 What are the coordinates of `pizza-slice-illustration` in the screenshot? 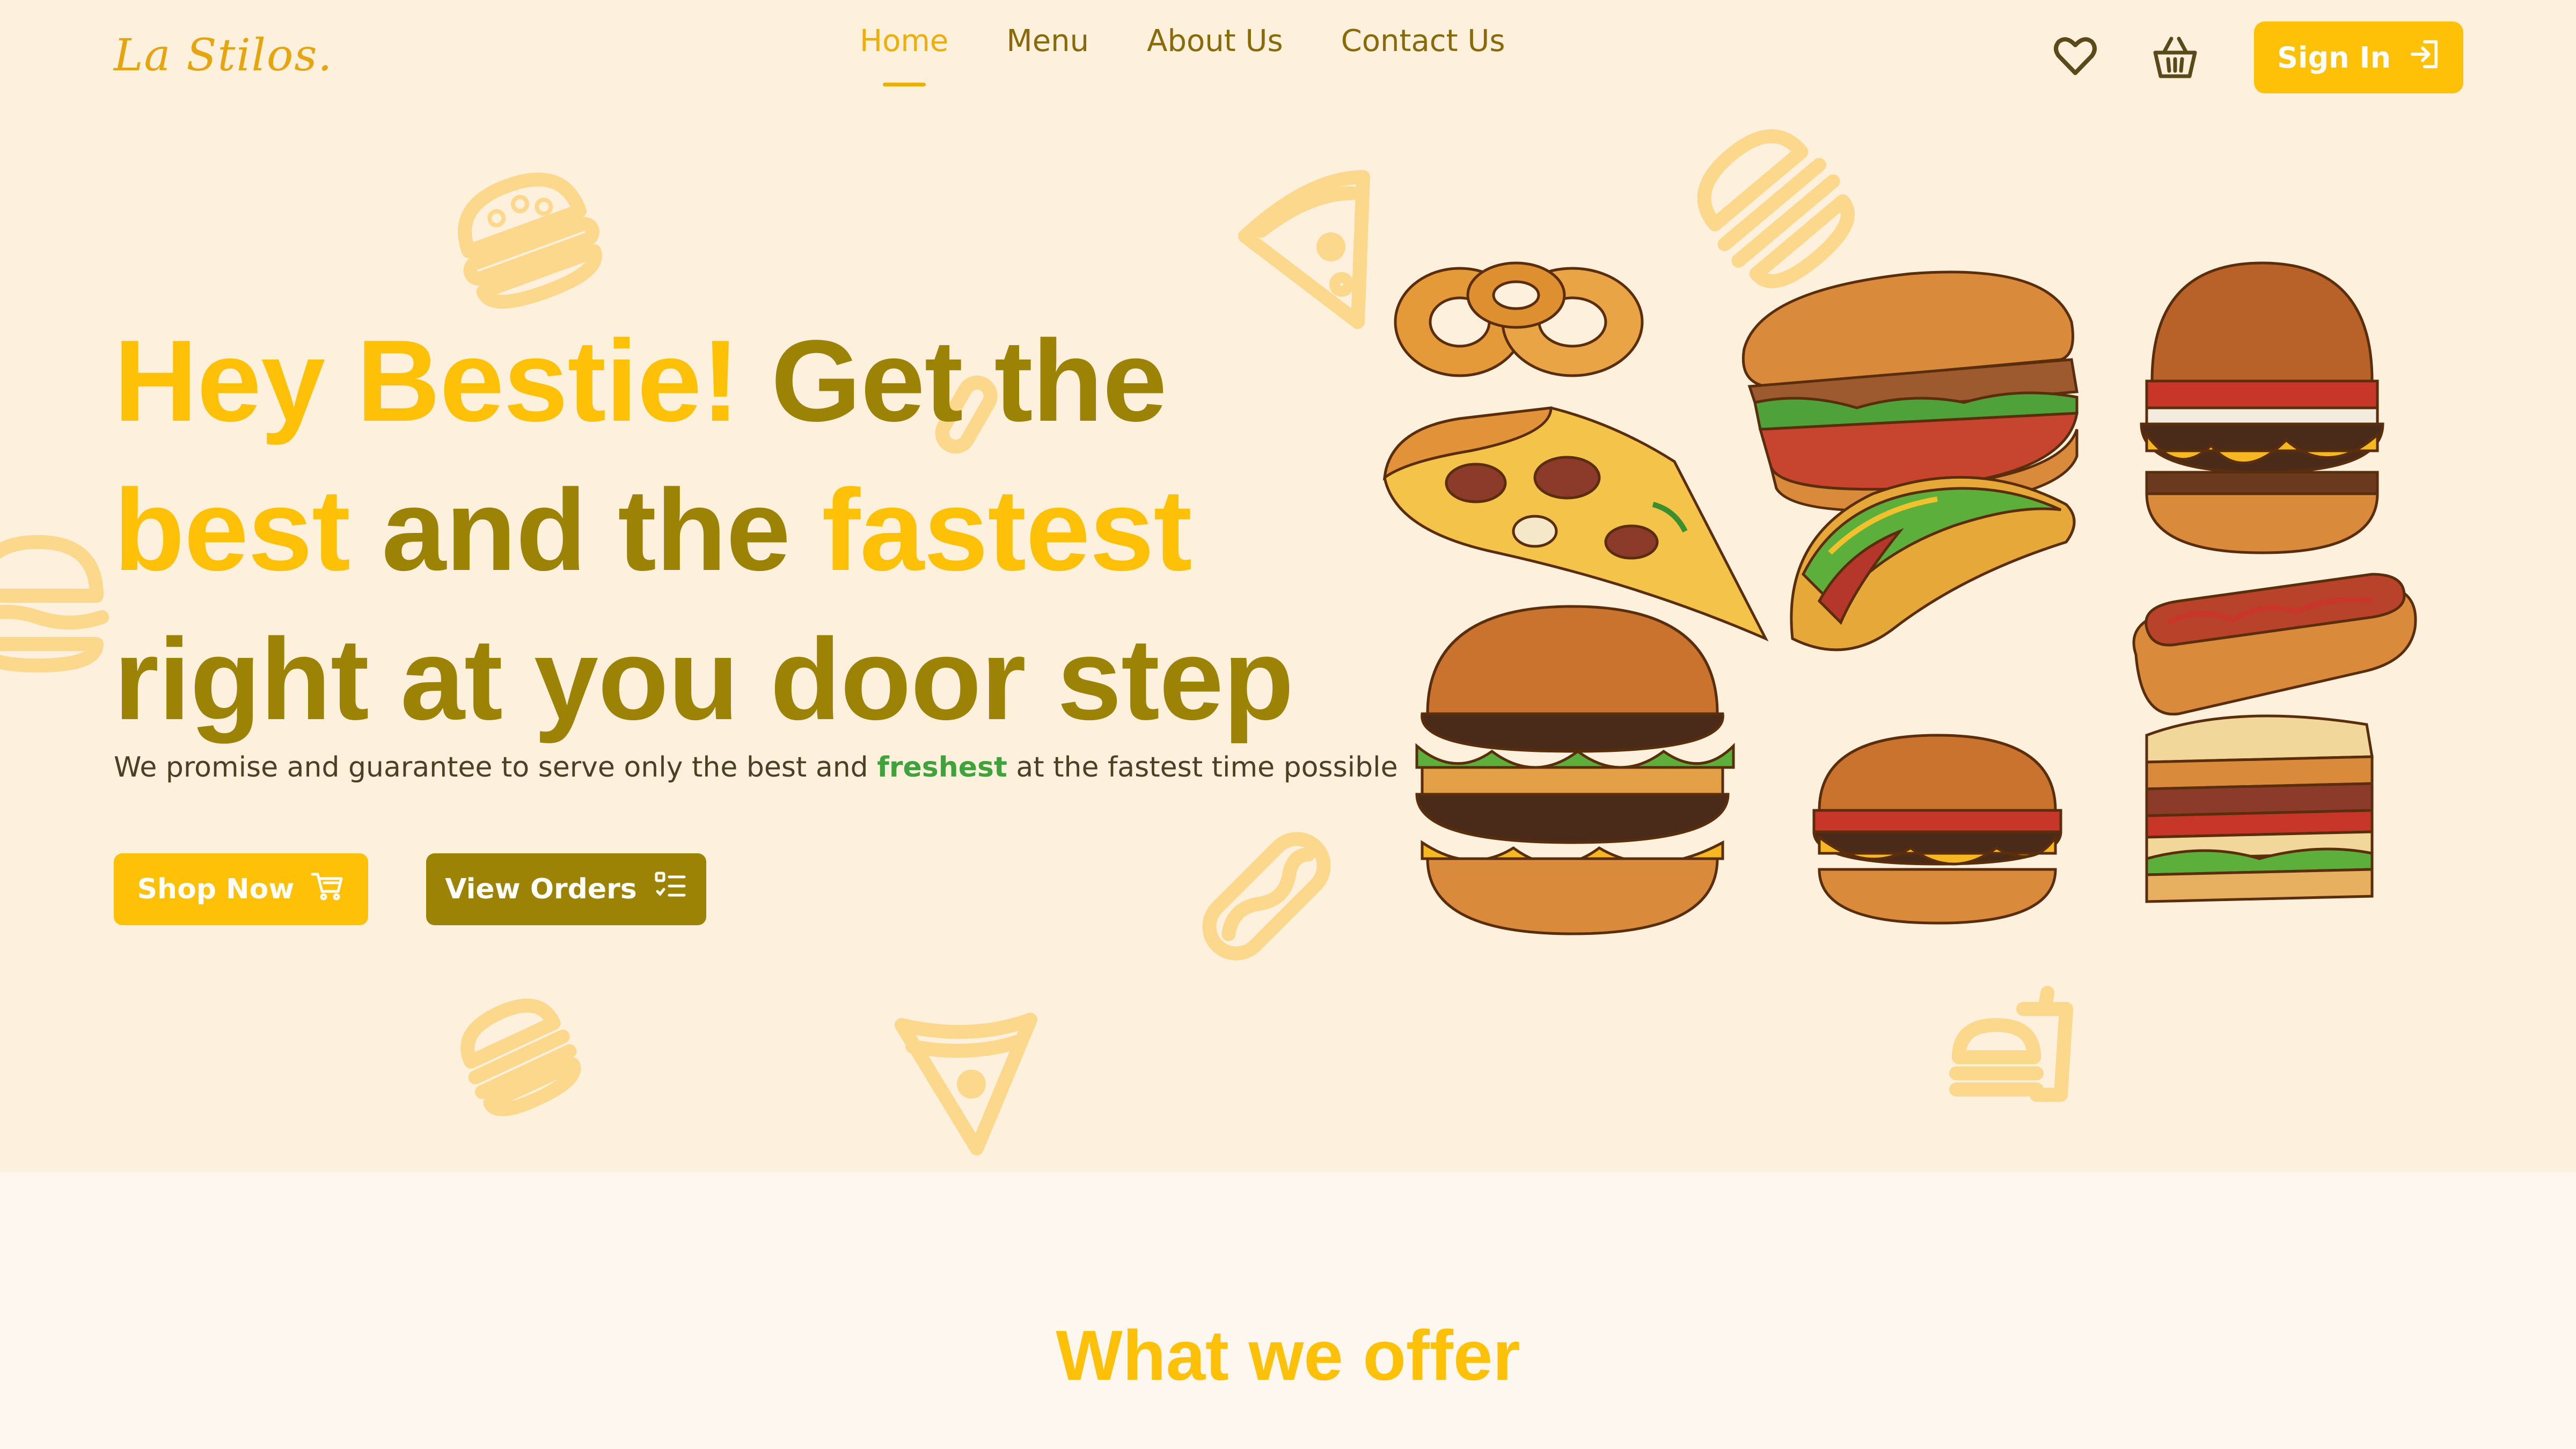 It's located at (1575, 524).